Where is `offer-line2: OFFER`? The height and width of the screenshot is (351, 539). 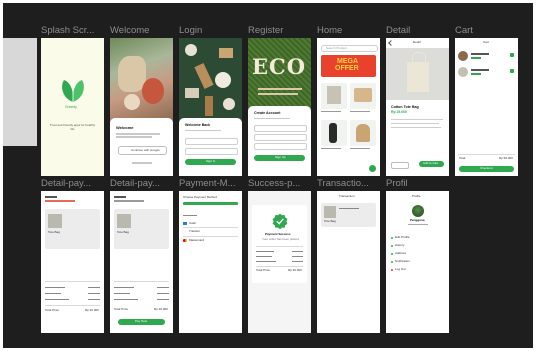
offer-line2: OFFER is located at coordinates (347, 68).